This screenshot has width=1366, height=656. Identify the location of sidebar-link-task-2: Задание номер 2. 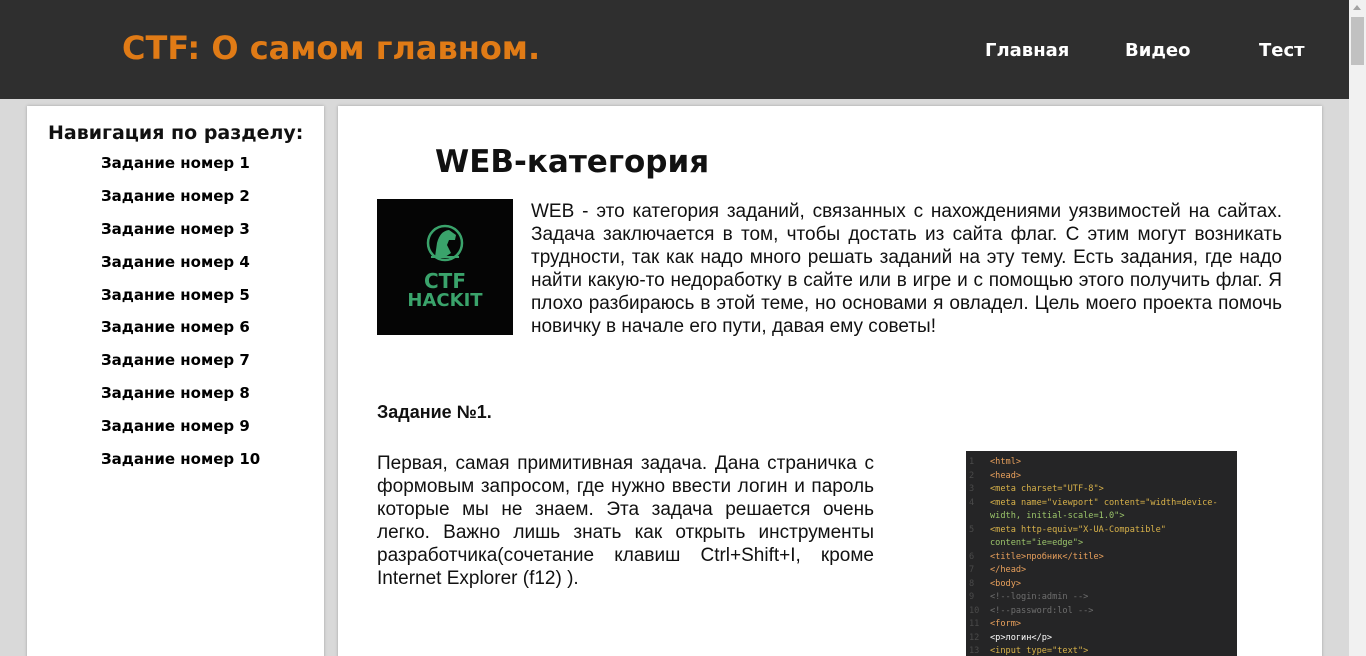
(175, 196).